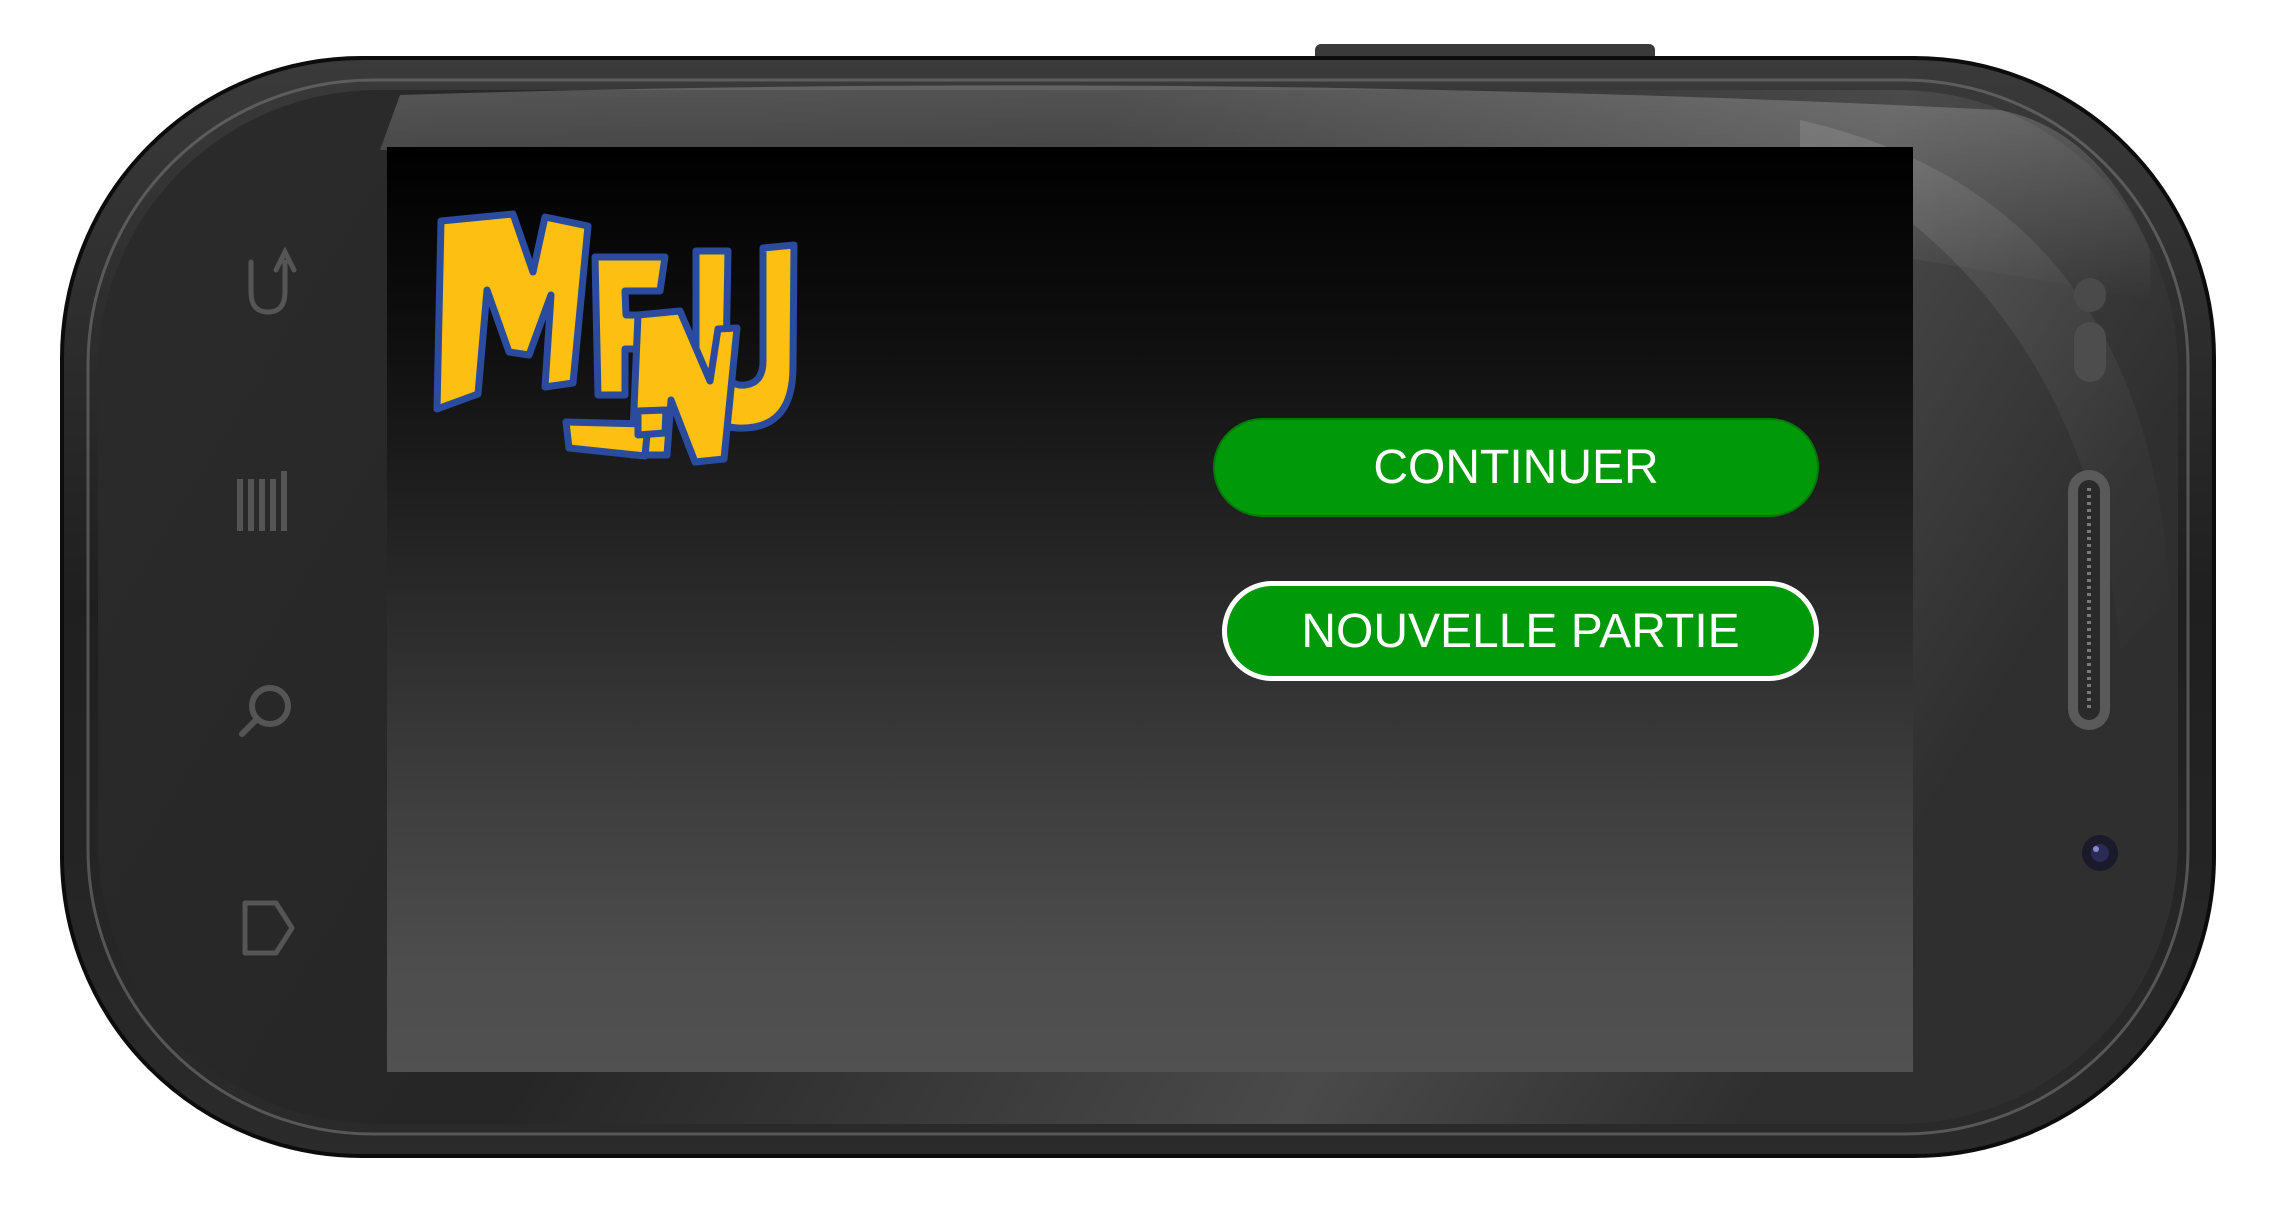 The height and width of the screenshot is (1211, 2285). I want to click on continue-button: CONTINUER, so click(1516, 467).